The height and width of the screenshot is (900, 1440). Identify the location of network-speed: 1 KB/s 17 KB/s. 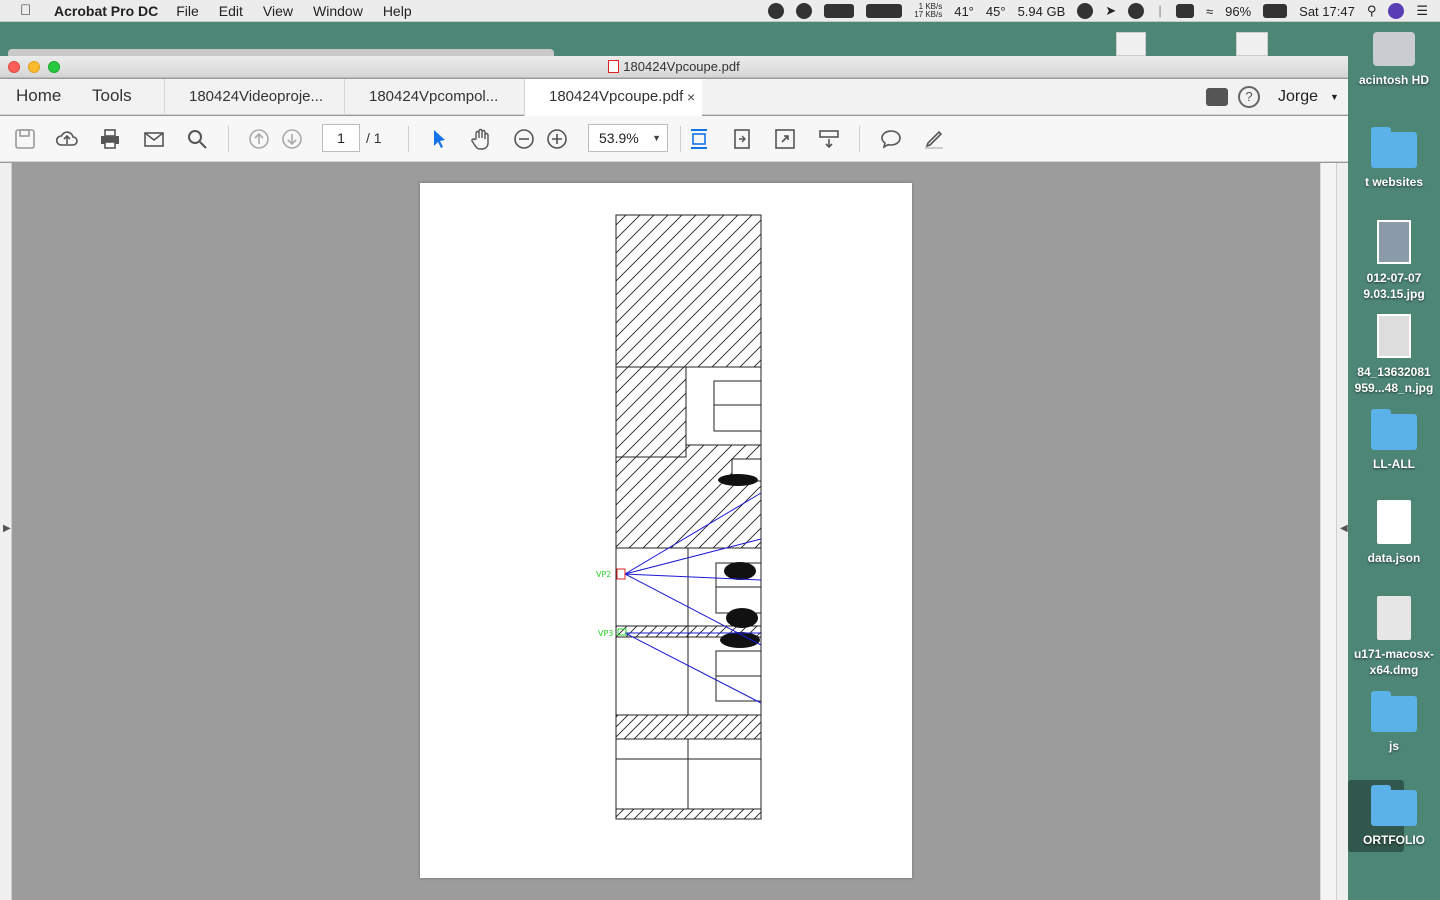
(928, 11).